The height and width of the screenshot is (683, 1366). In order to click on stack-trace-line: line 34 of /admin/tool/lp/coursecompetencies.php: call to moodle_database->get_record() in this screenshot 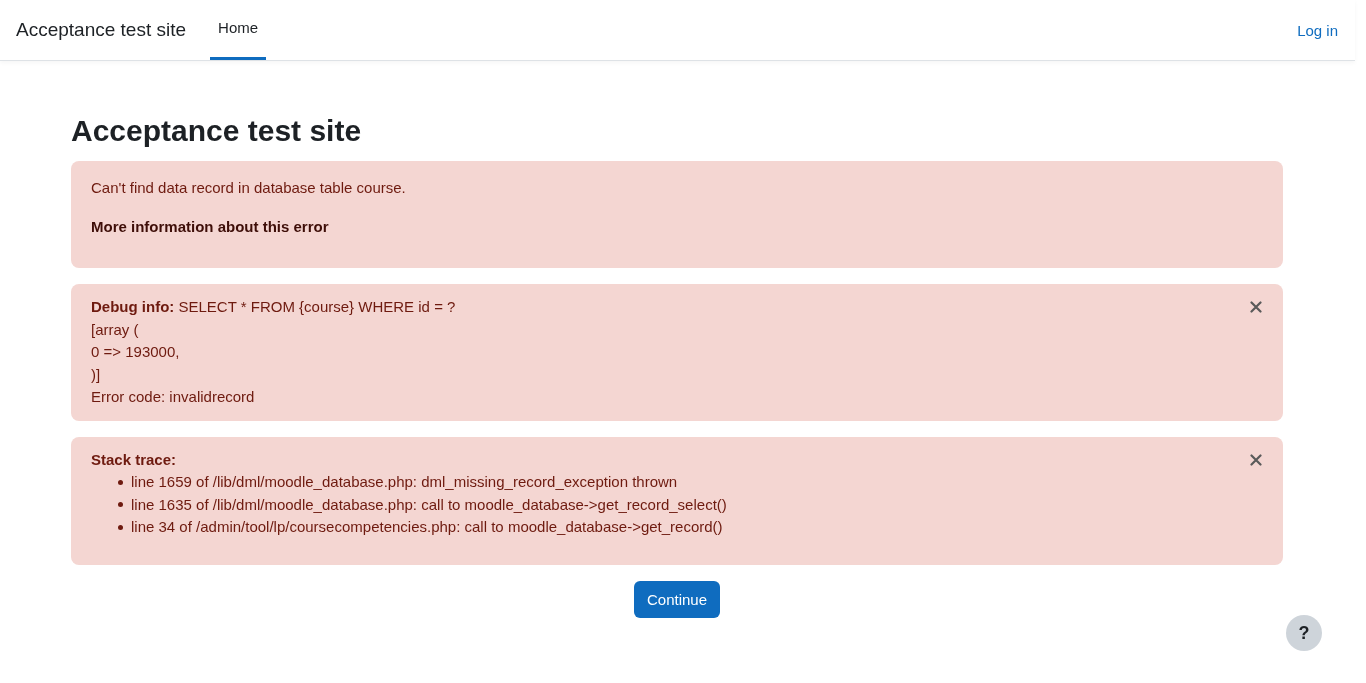, I will do `click(427, 527)`.